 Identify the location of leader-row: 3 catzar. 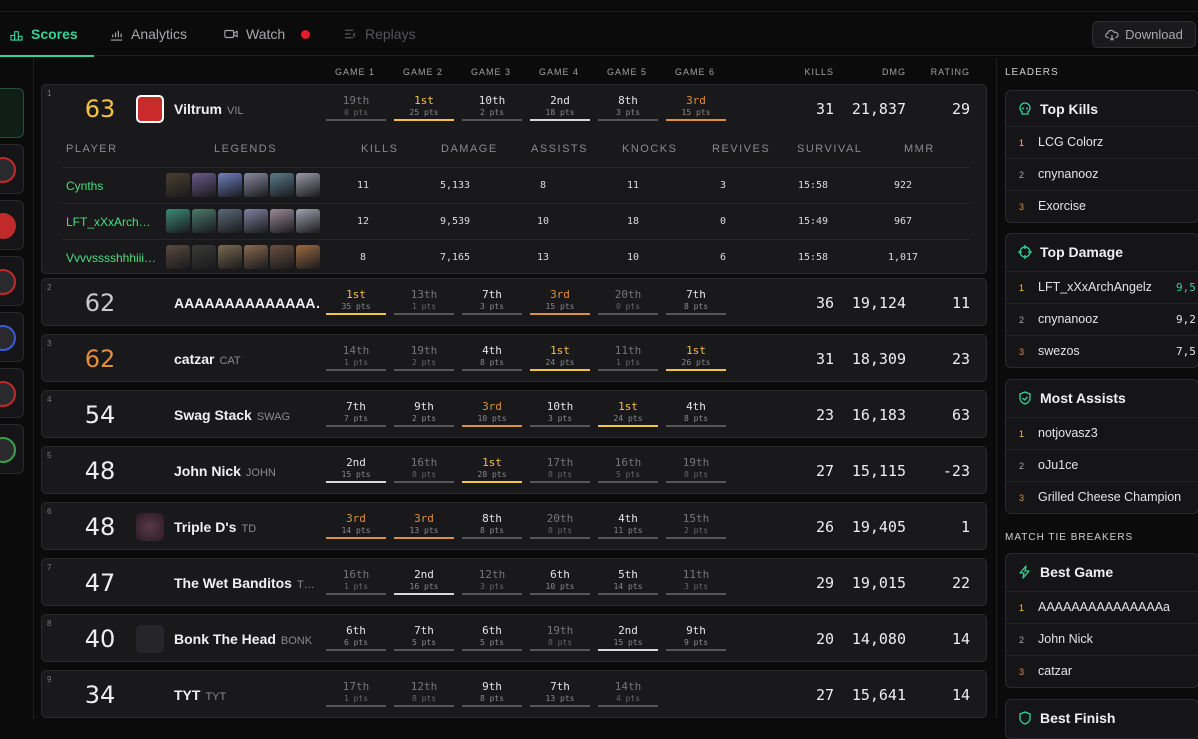
(1102, 671).